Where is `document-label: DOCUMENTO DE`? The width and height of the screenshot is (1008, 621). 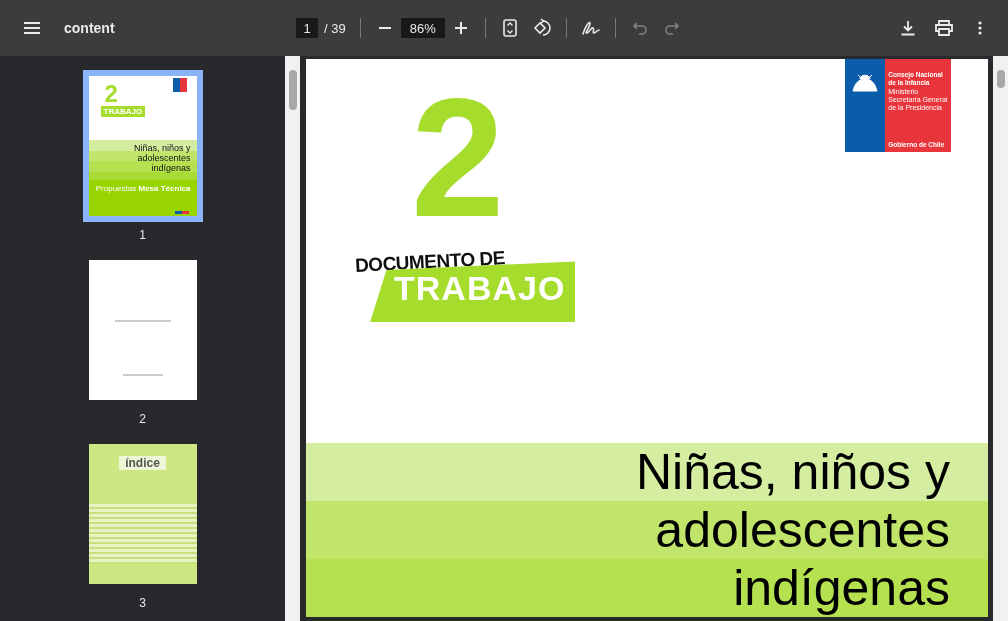 document-label: DOCUMENTO DE is located at coordinates (430, 262).